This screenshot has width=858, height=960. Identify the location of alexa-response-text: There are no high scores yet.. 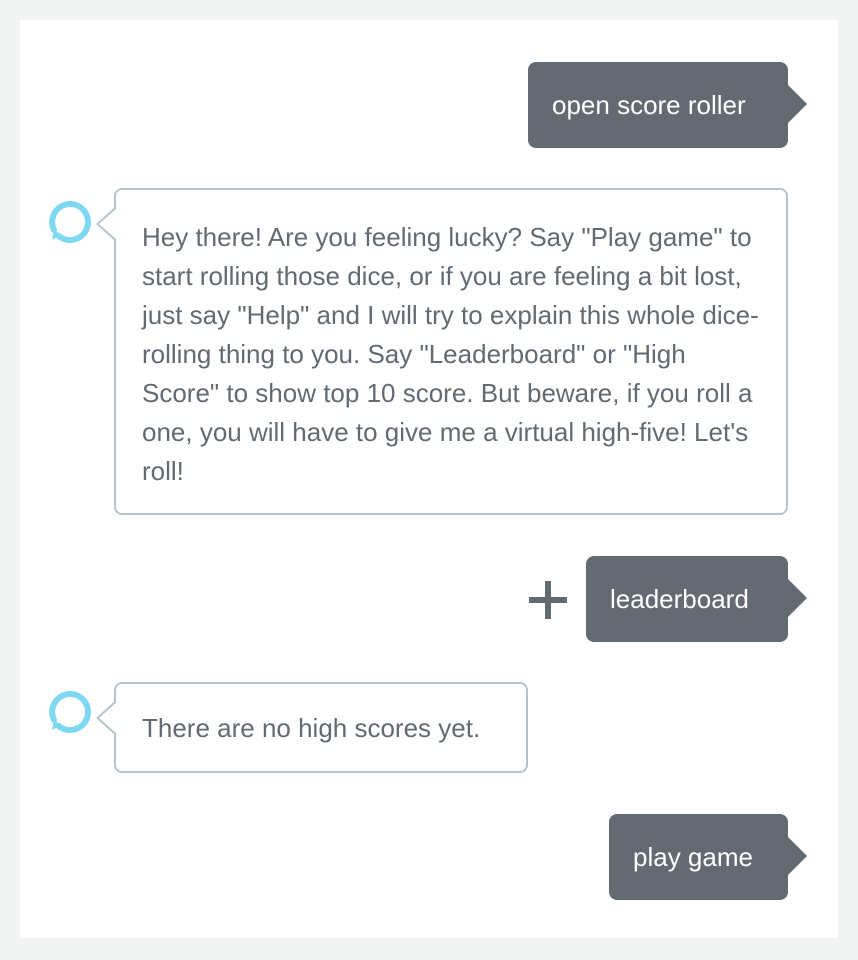
(311, 728).